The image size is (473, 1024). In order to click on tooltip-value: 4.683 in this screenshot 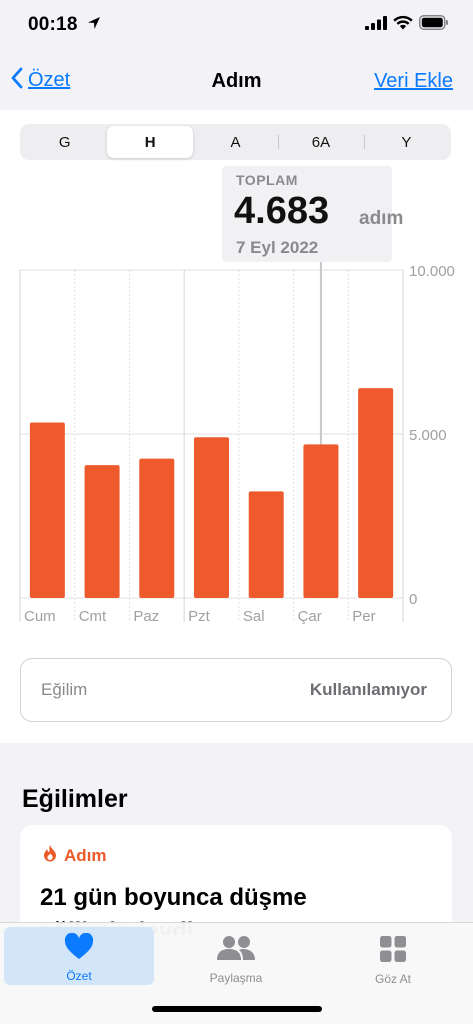, I will do `click(282, 211)`.